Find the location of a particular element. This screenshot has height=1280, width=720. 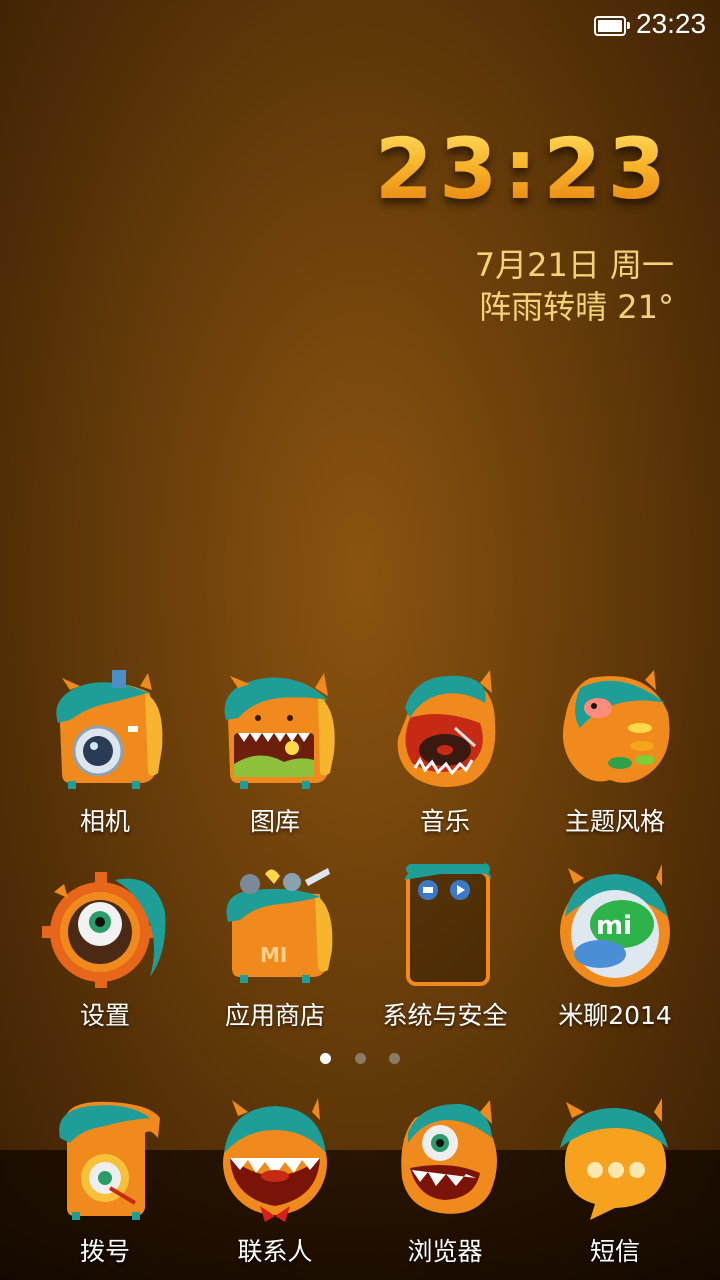

dock-phone: 拨号 is located at coordinates (105, 1183).